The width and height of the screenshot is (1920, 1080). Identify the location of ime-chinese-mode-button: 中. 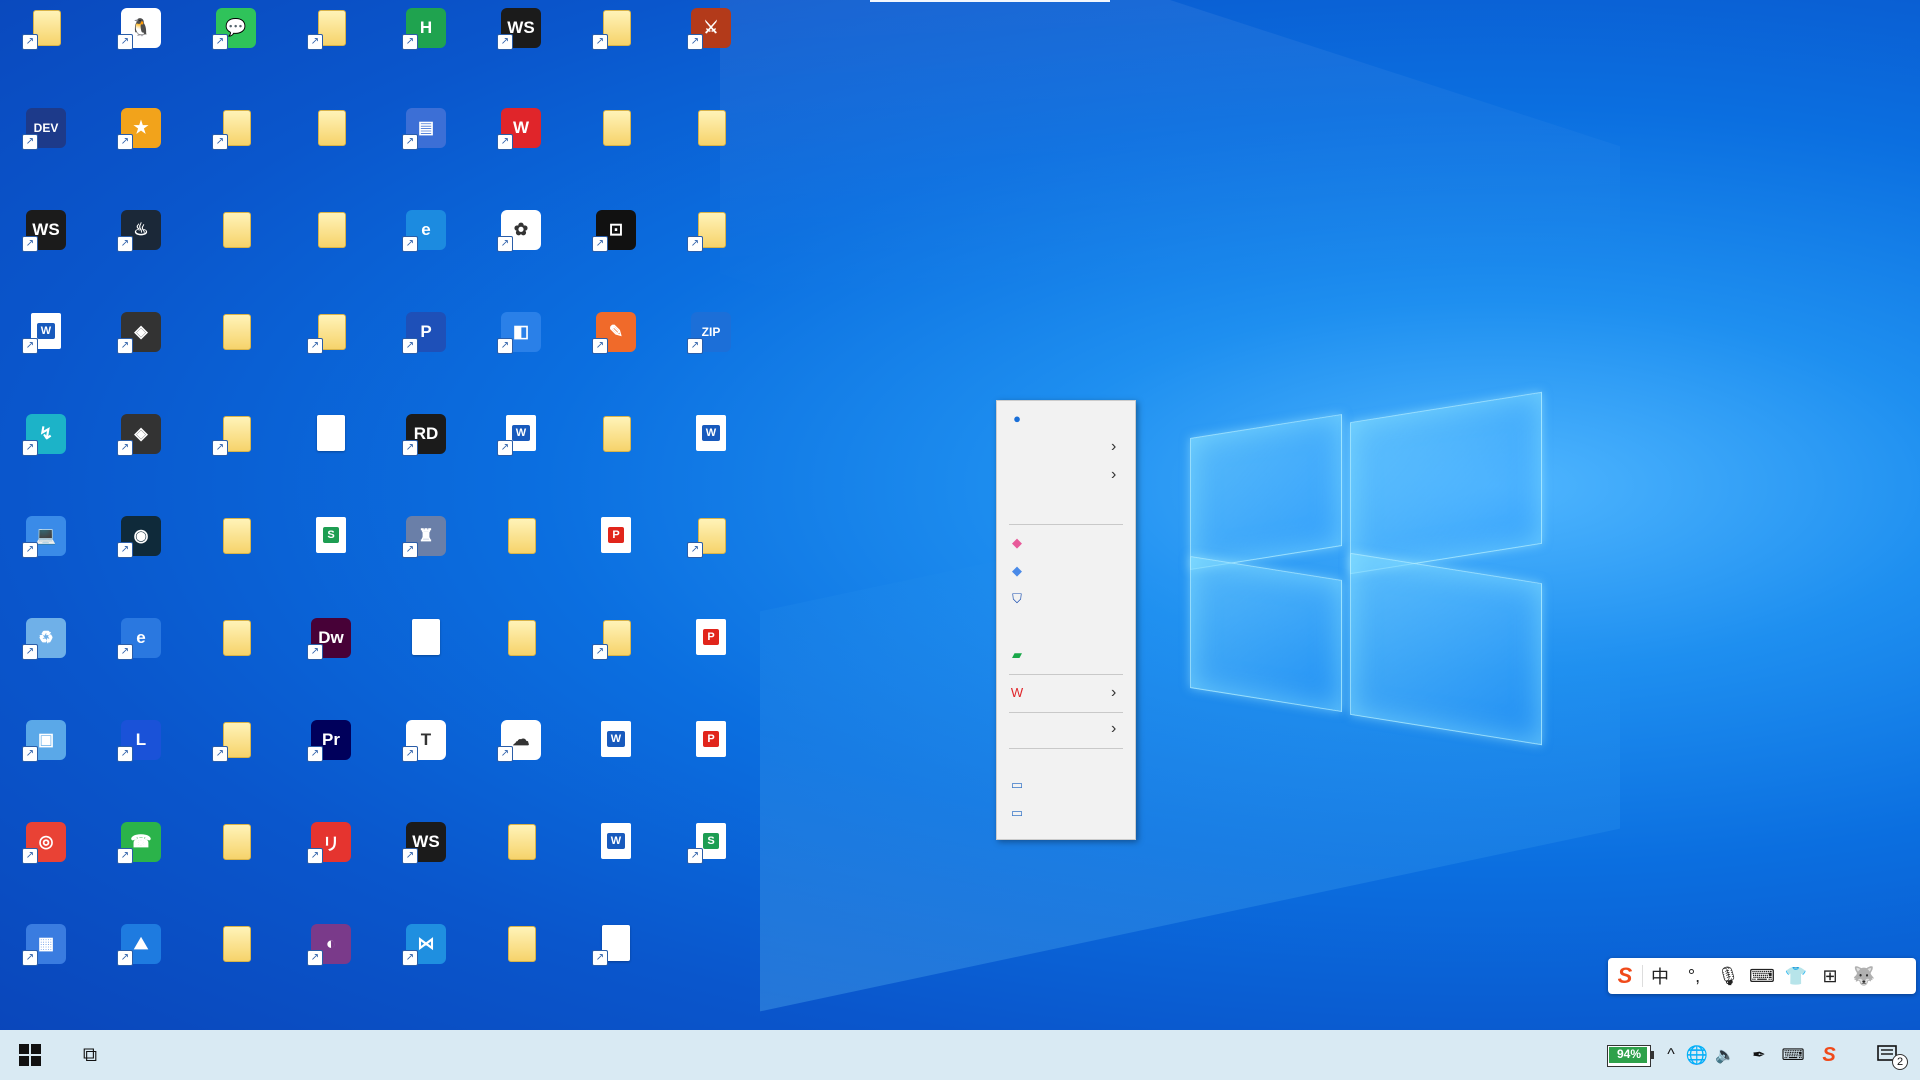
(1660, 976).